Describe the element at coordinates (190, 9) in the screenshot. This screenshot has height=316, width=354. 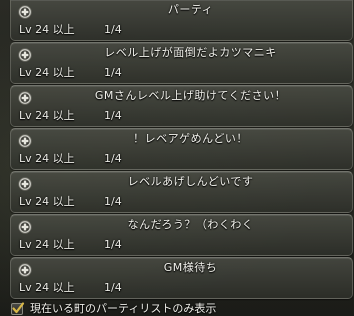
I see `party-title: パーティ` at that location.